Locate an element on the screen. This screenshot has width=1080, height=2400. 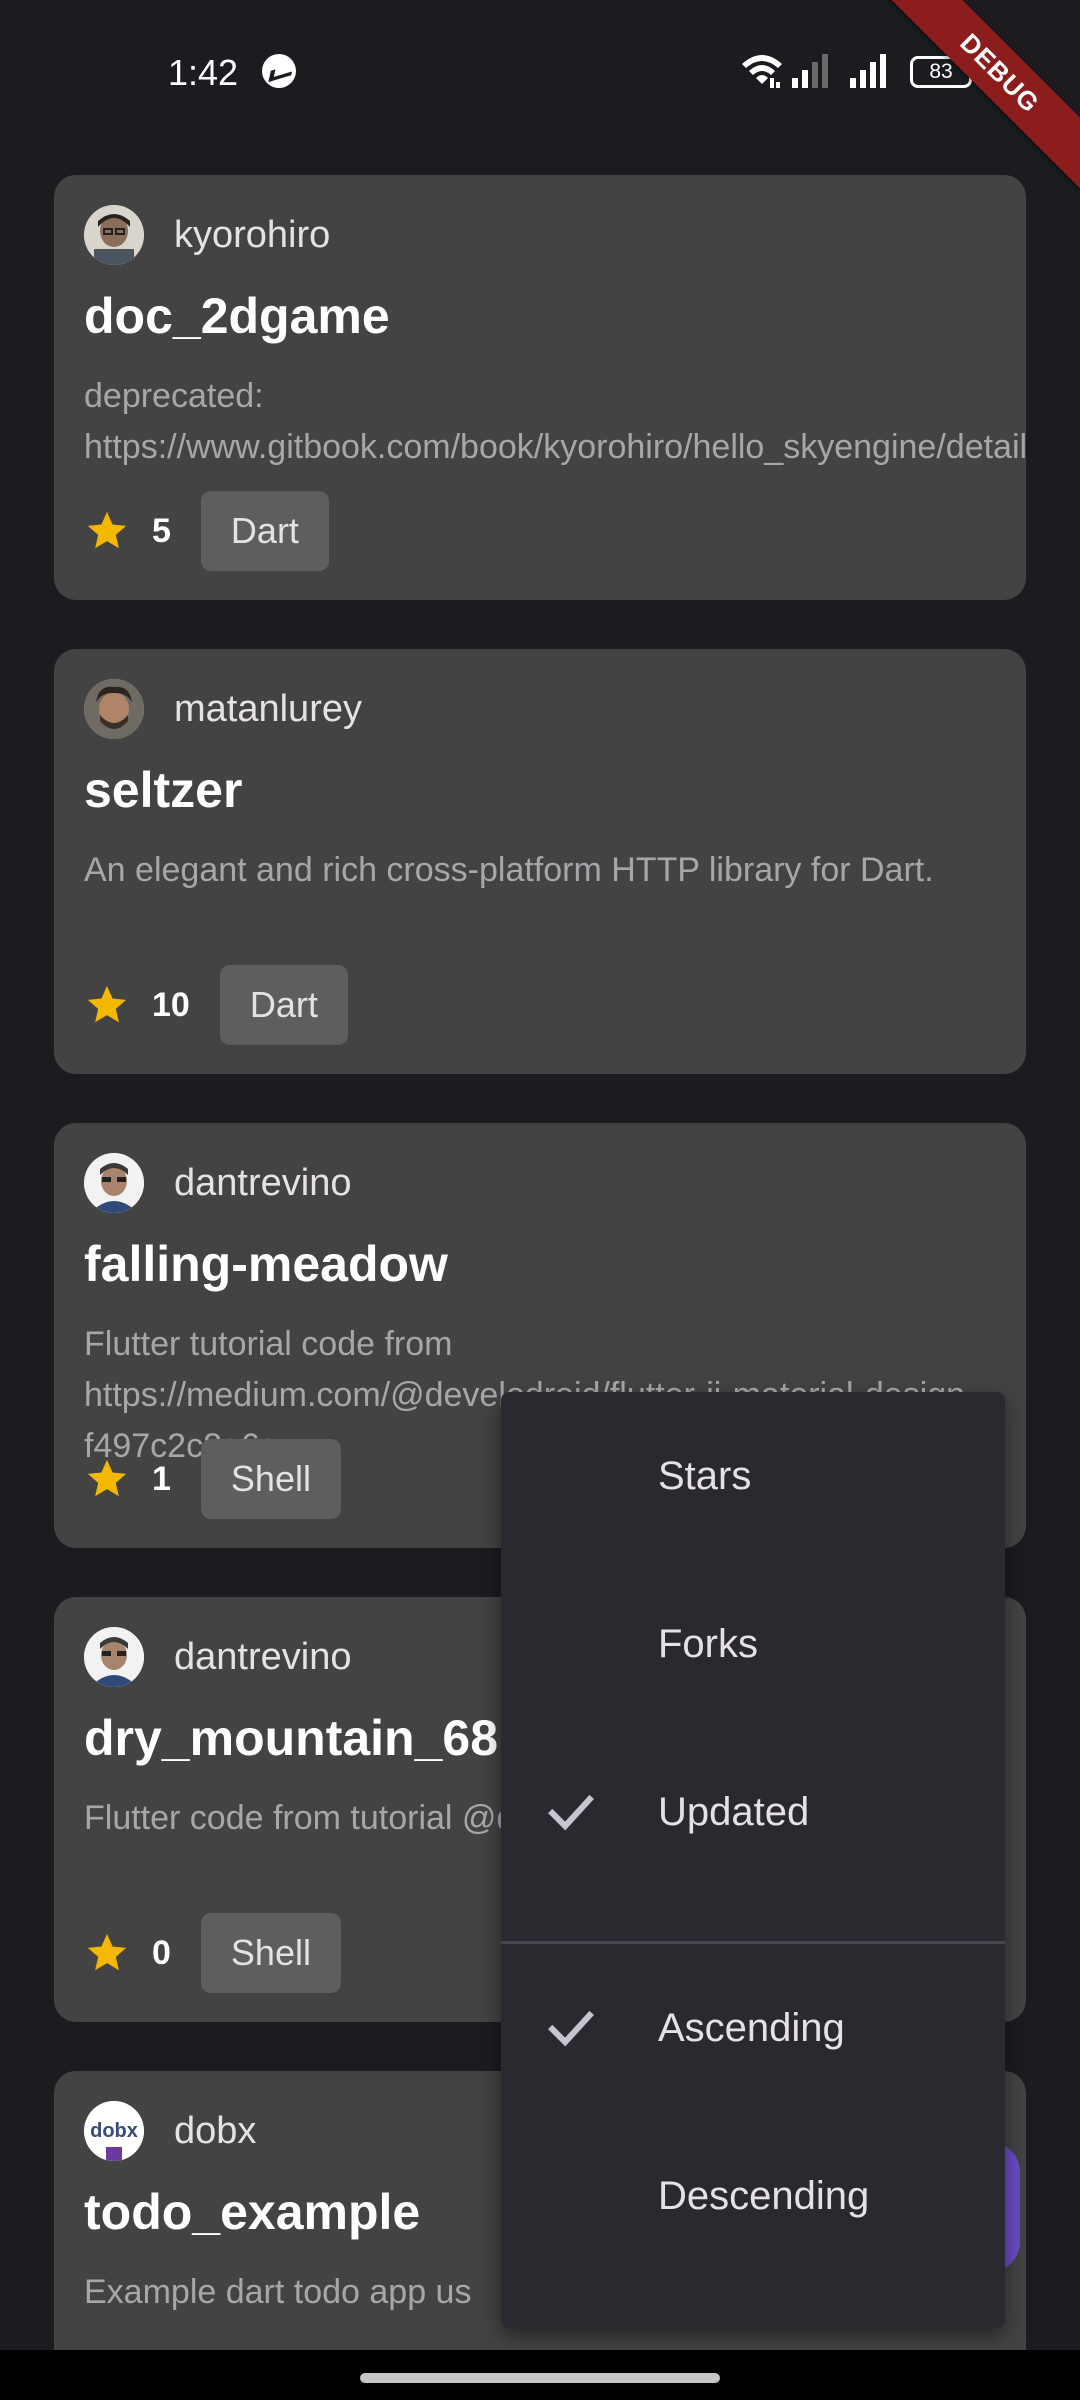
owner-row: matanlurey is located at coordinates (223, 709).